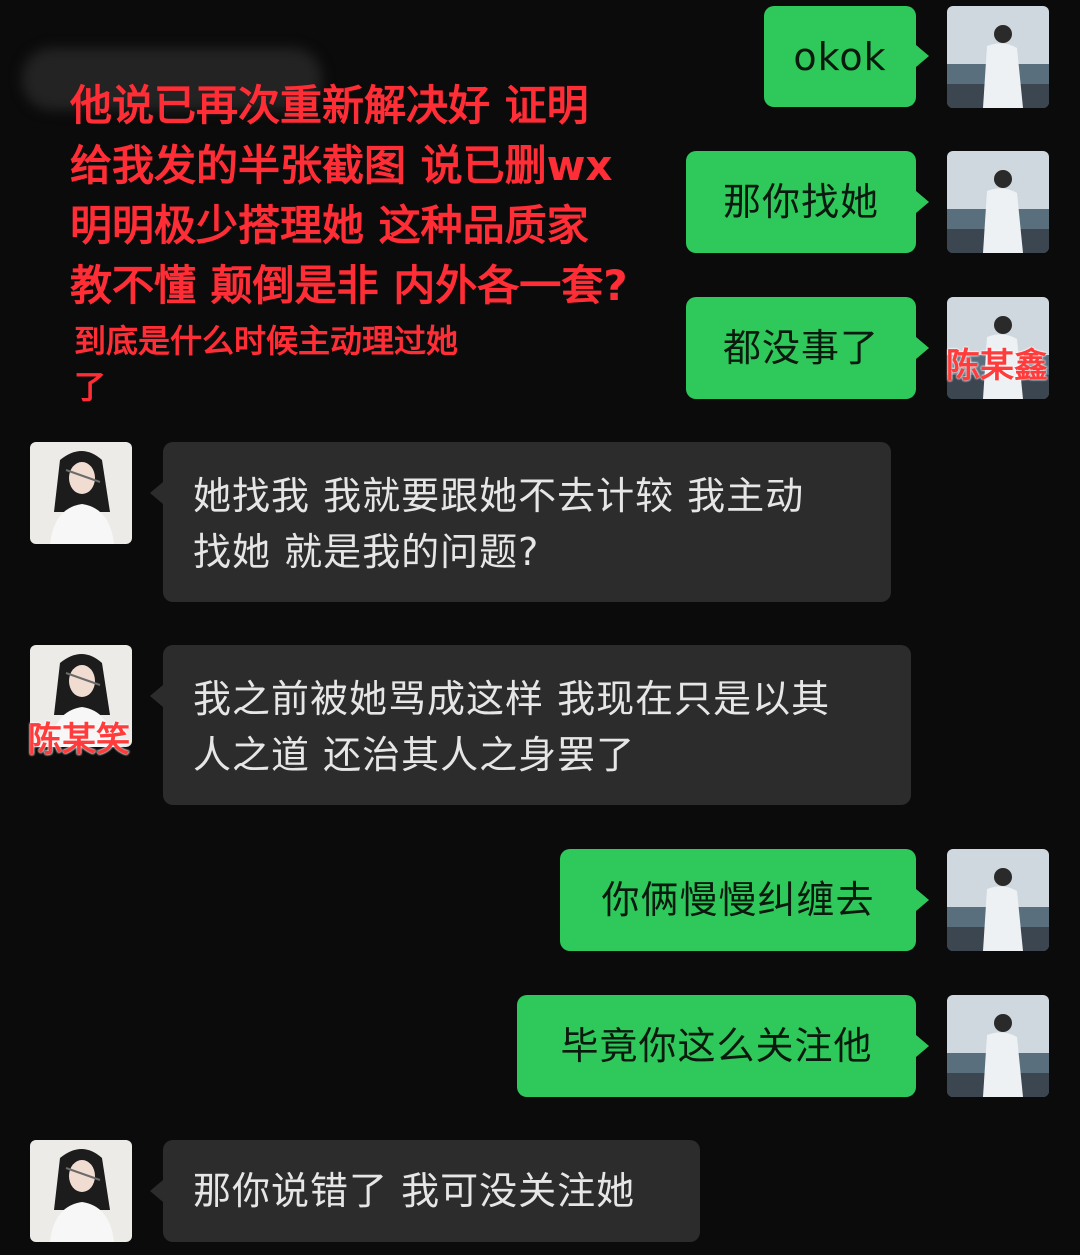 The height and width of the screenshot is (1255, 1080). I want to click on annotation-line: 教不懂 颠倒是非 内外各一套?, so click(349, 285).